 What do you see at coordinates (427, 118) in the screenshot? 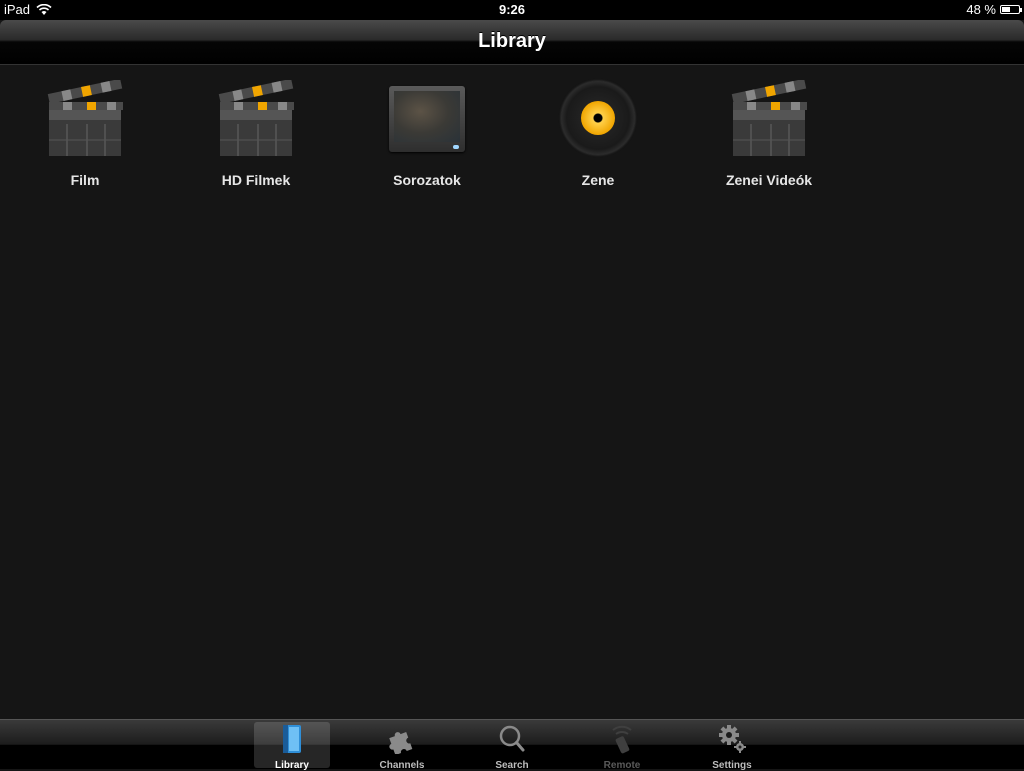
I see `tv-icon` at bounding box center [427, 118].